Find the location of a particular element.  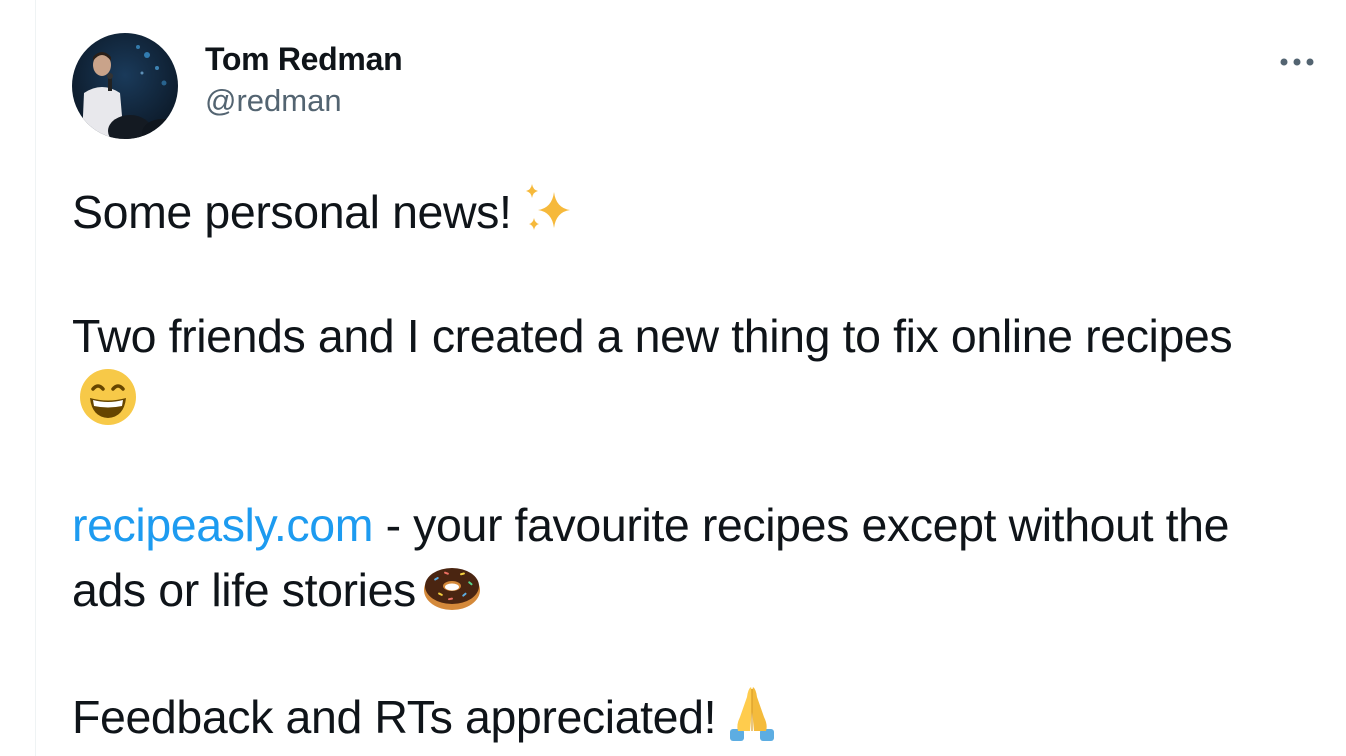

more-options-button is located at coordinates (1297, 62).